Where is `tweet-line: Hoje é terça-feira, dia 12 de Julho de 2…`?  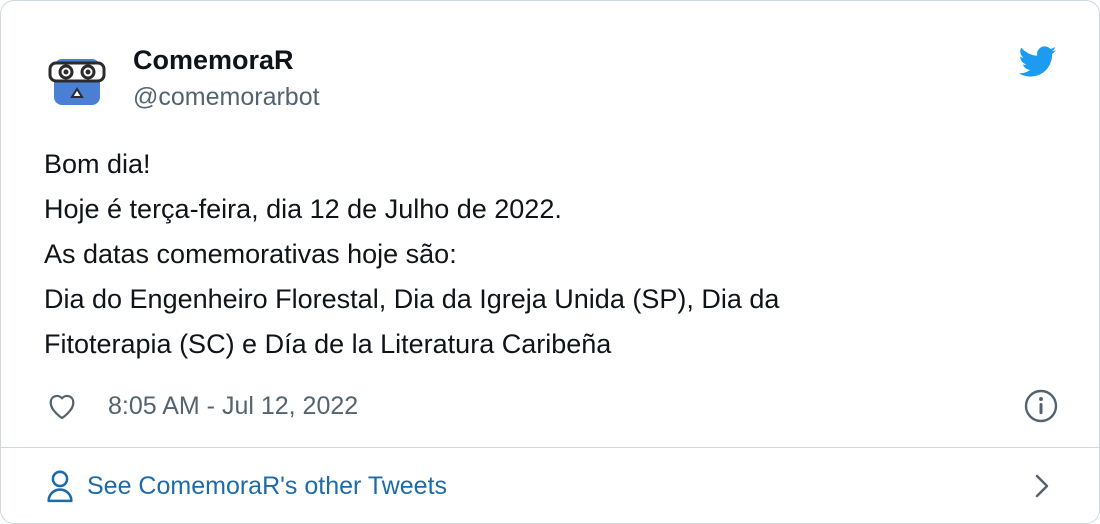
tweet-line: Hoje é terça-feira, dia 12 de Julho de 2… is located at coordinates (303, 209).